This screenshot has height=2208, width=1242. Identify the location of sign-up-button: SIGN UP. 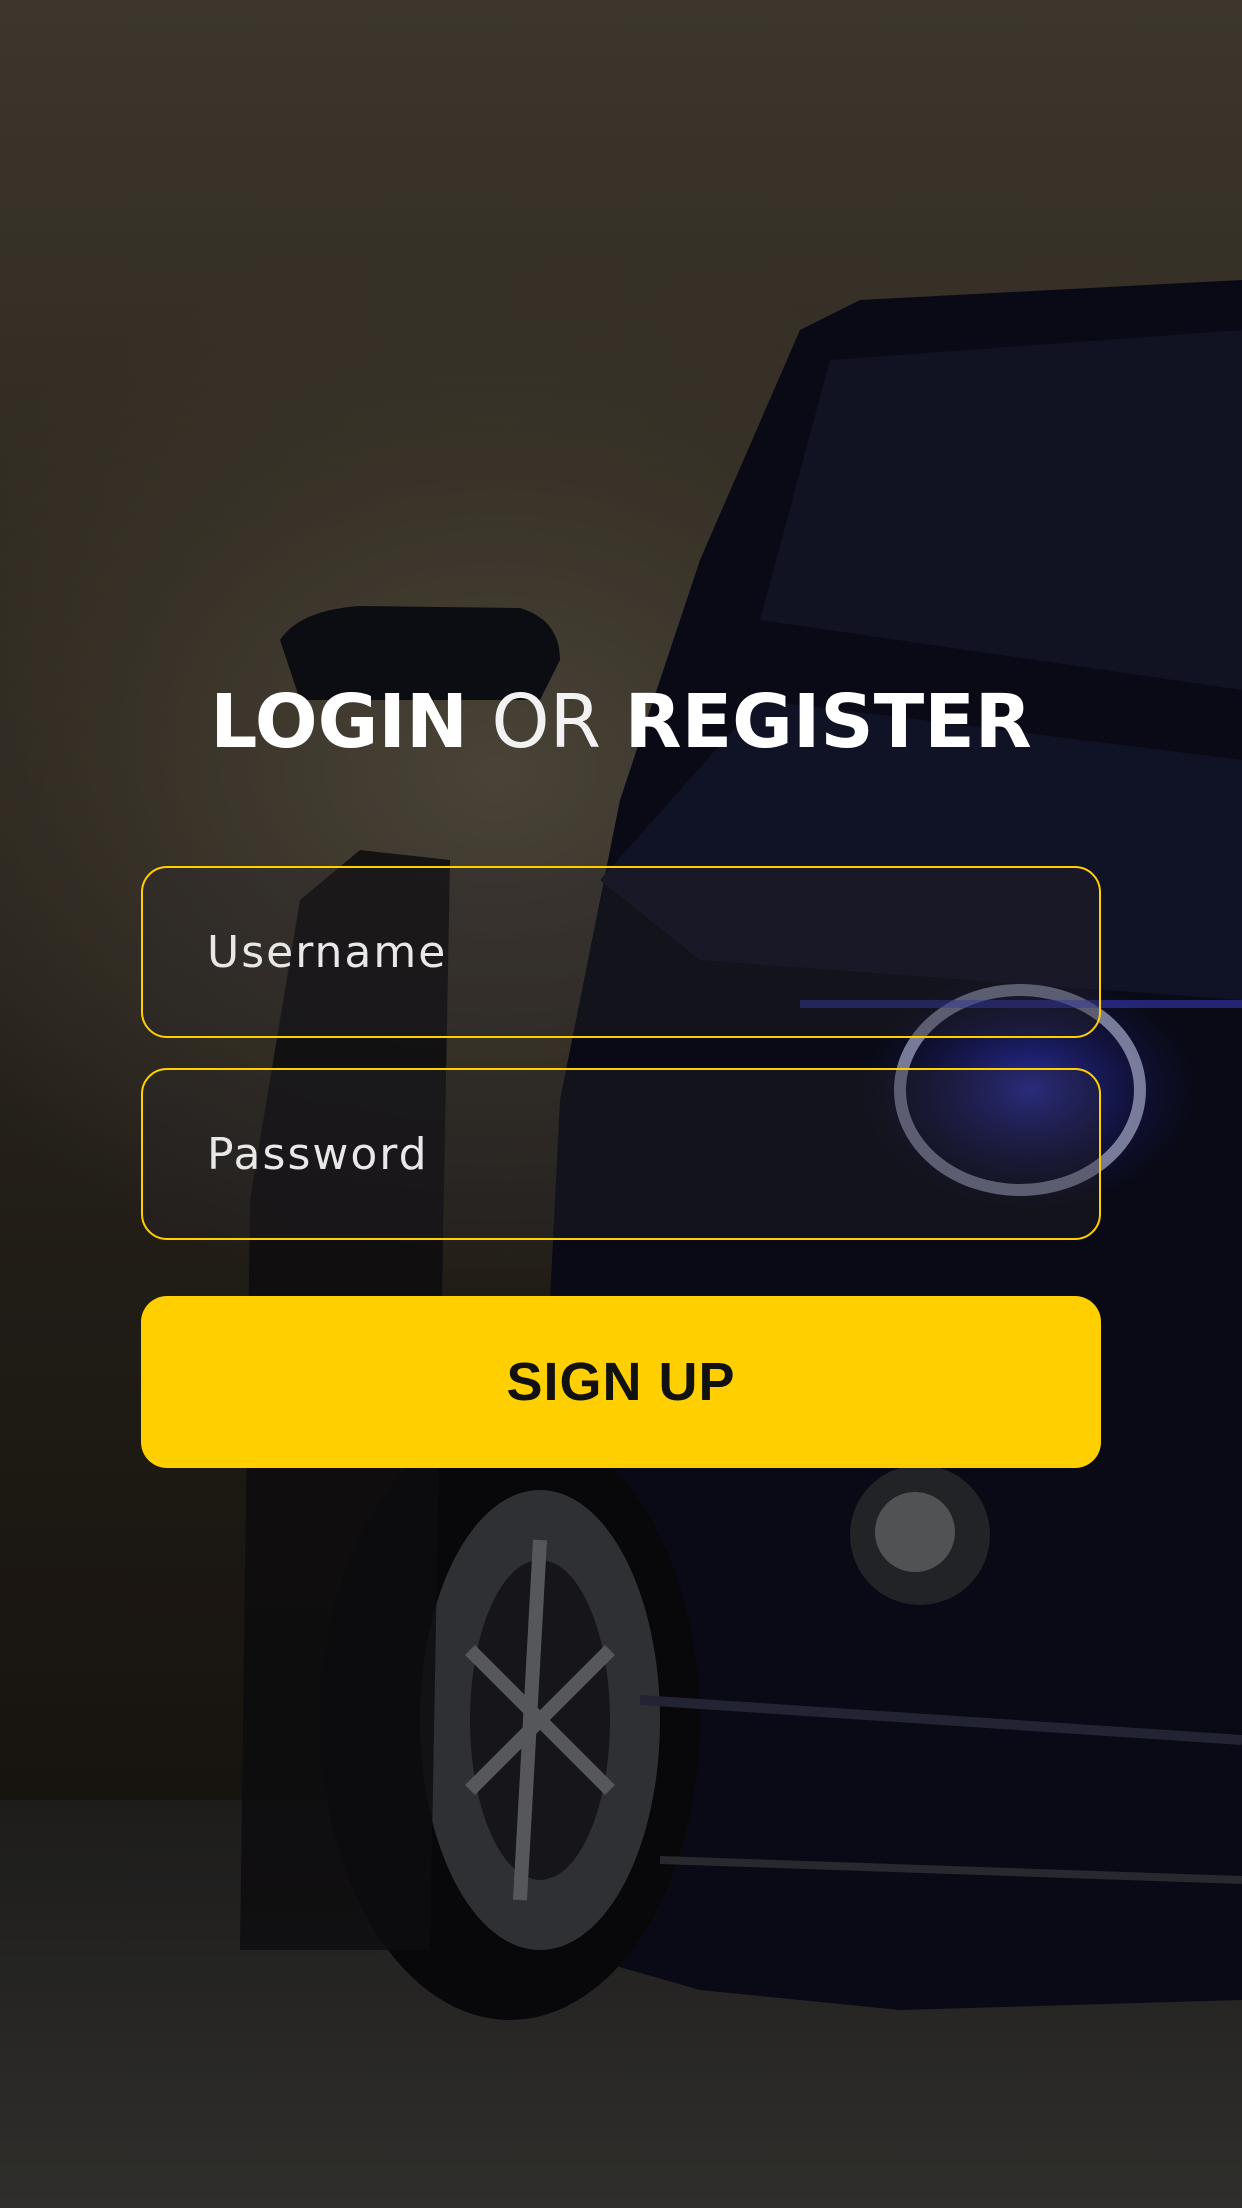
(621, 1382).